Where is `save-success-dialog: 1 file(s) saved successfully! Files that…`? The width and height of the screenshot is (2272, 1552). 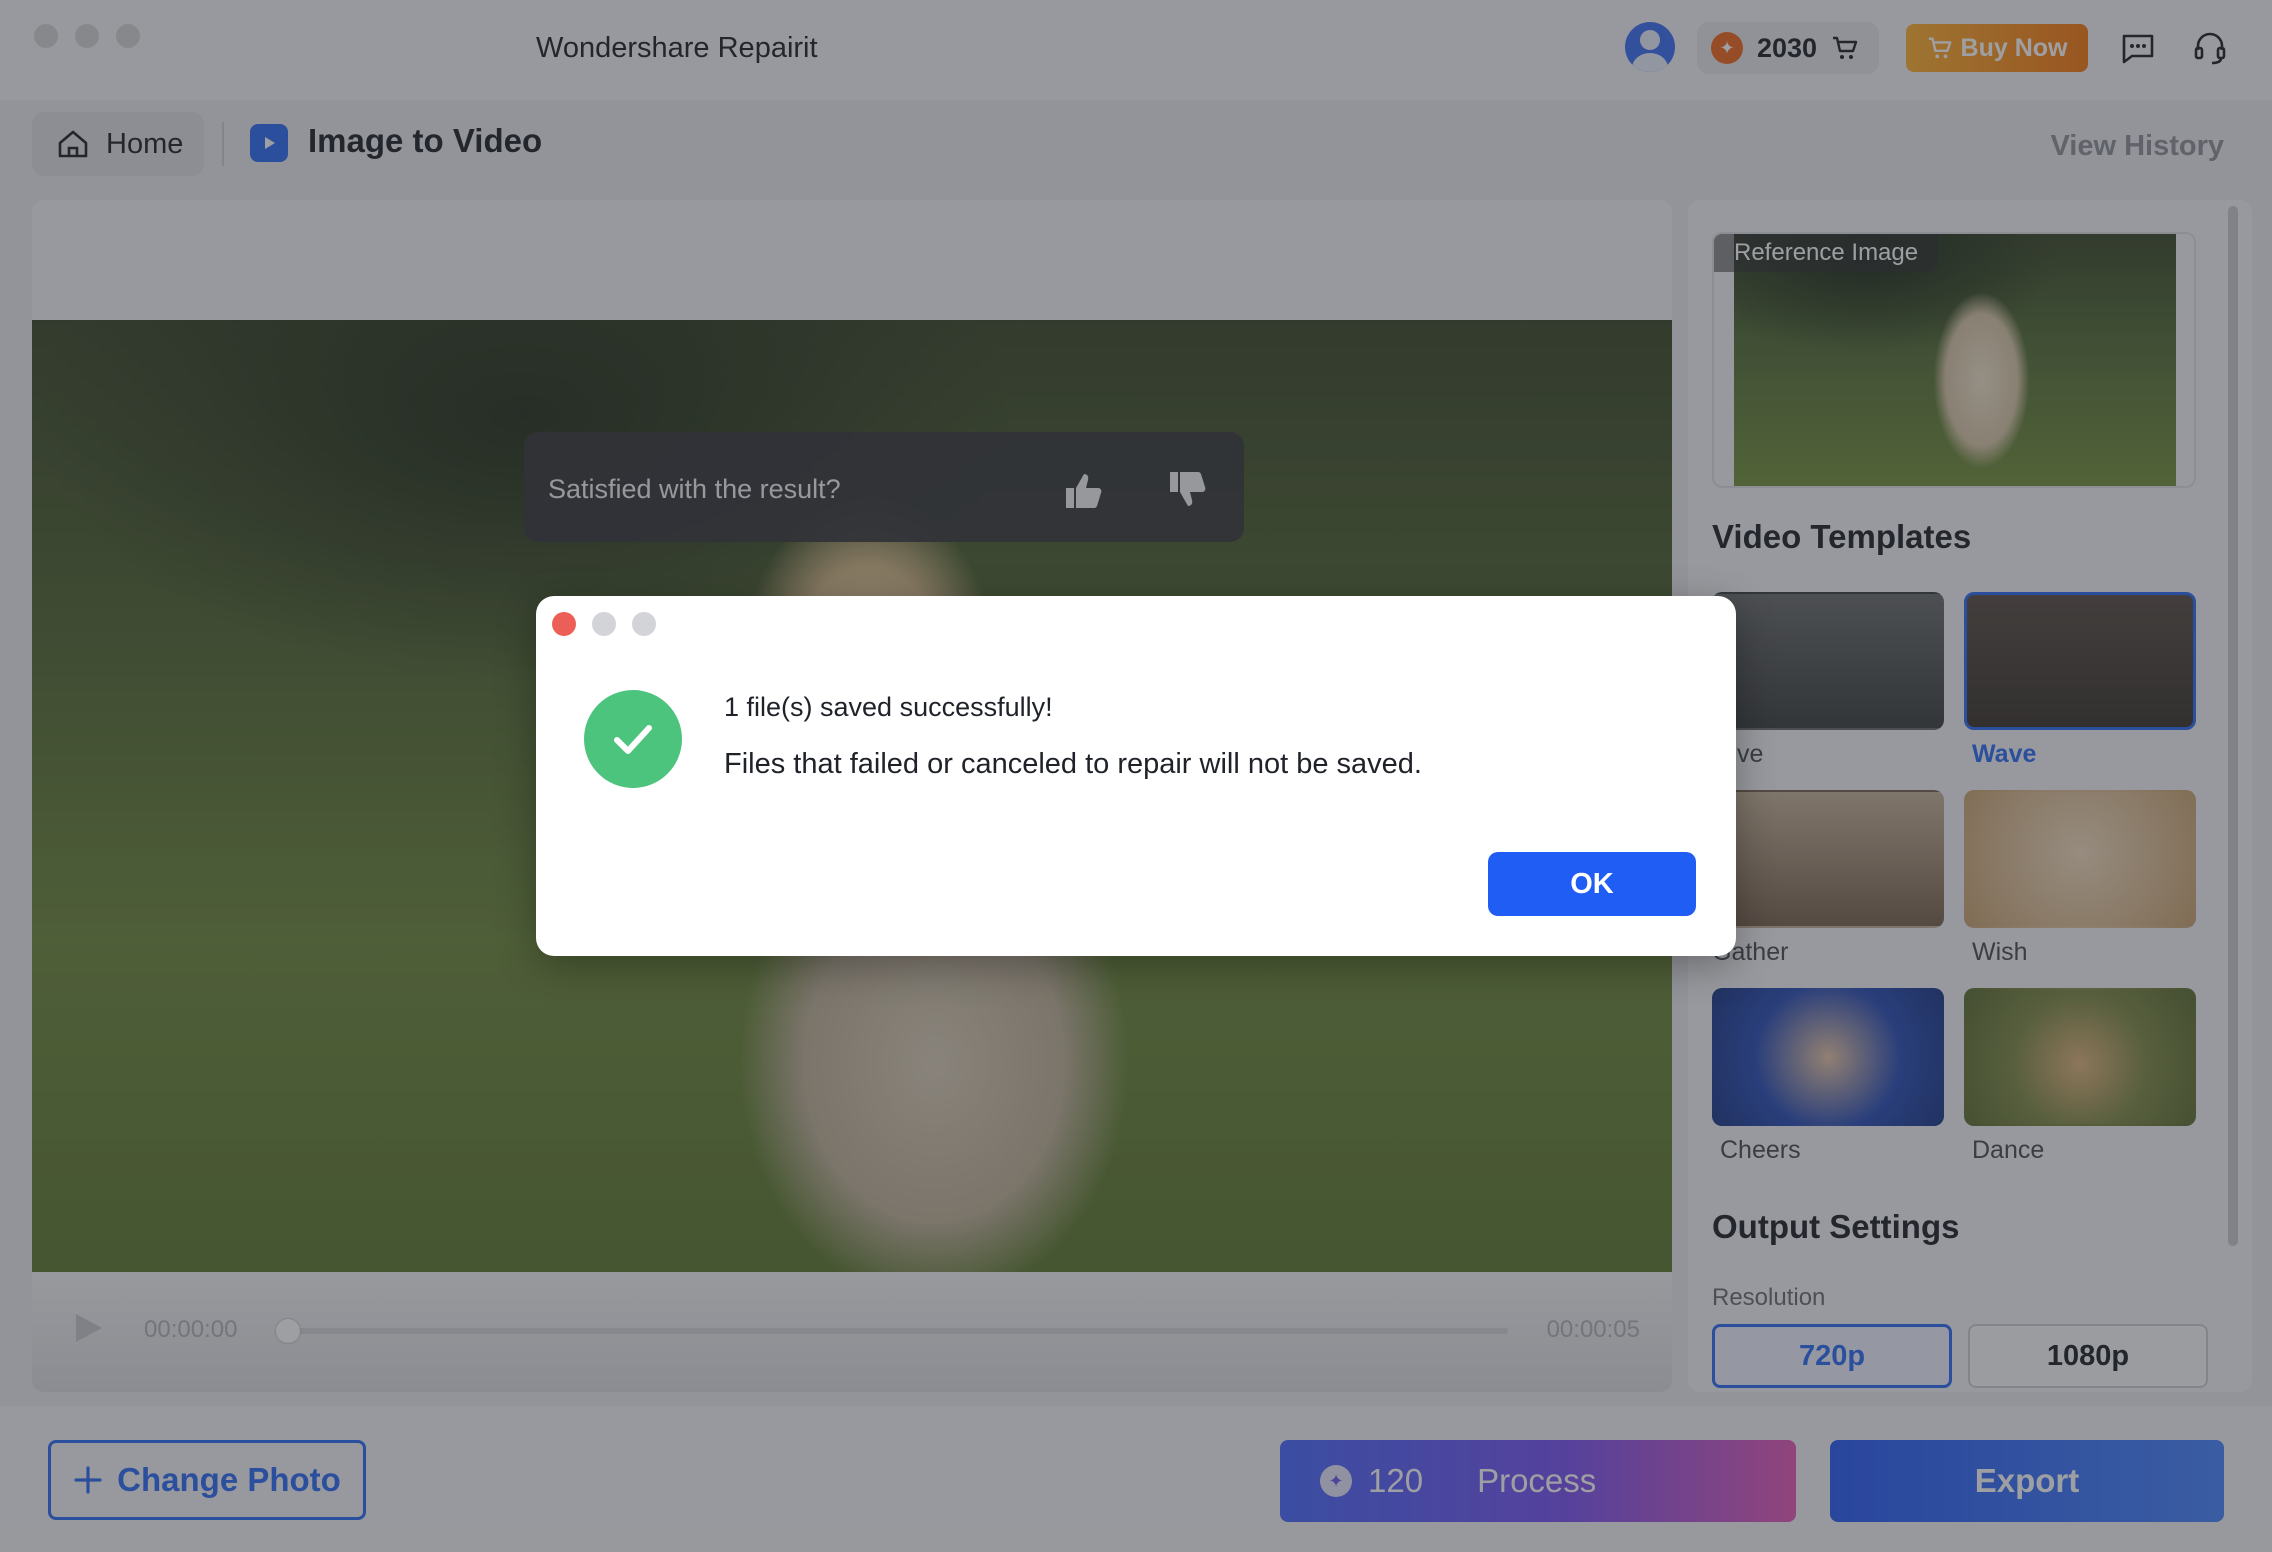 save-success-dialog: 1 file(s) saved successfully! Files that… is located at coordinates (1136, 776).